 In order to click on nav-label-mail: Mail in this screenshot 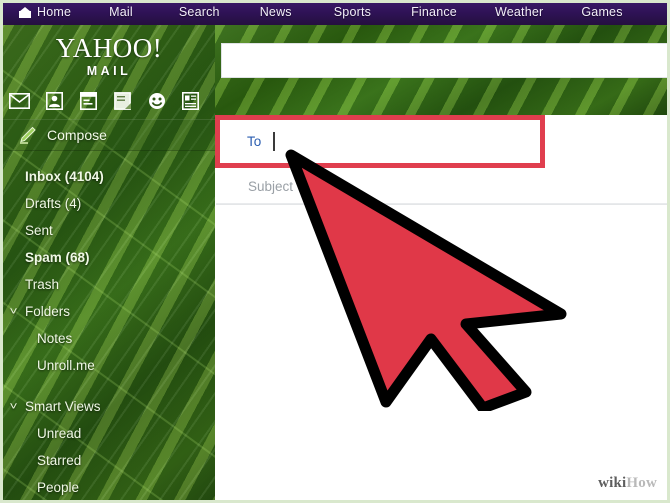, I will do `click(121, 12)`.